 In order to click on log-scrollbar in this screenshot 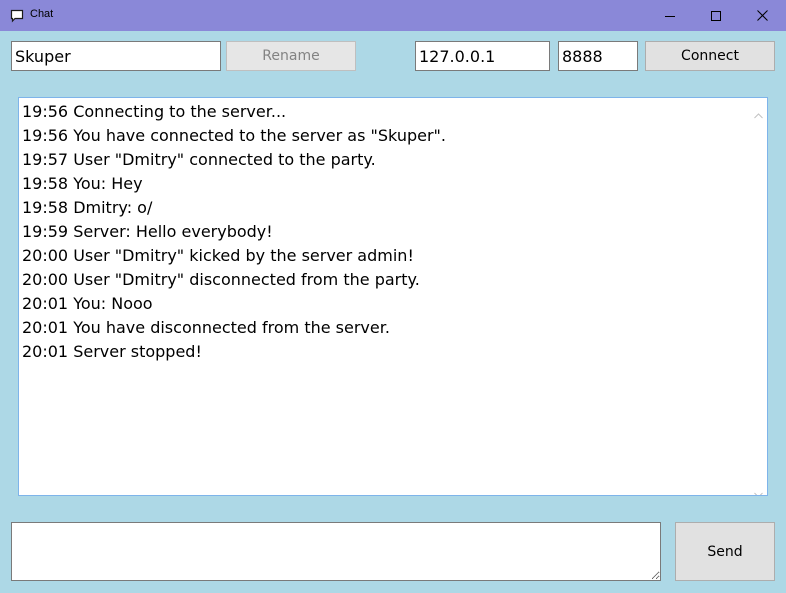, I will do `click(758, 296)`.